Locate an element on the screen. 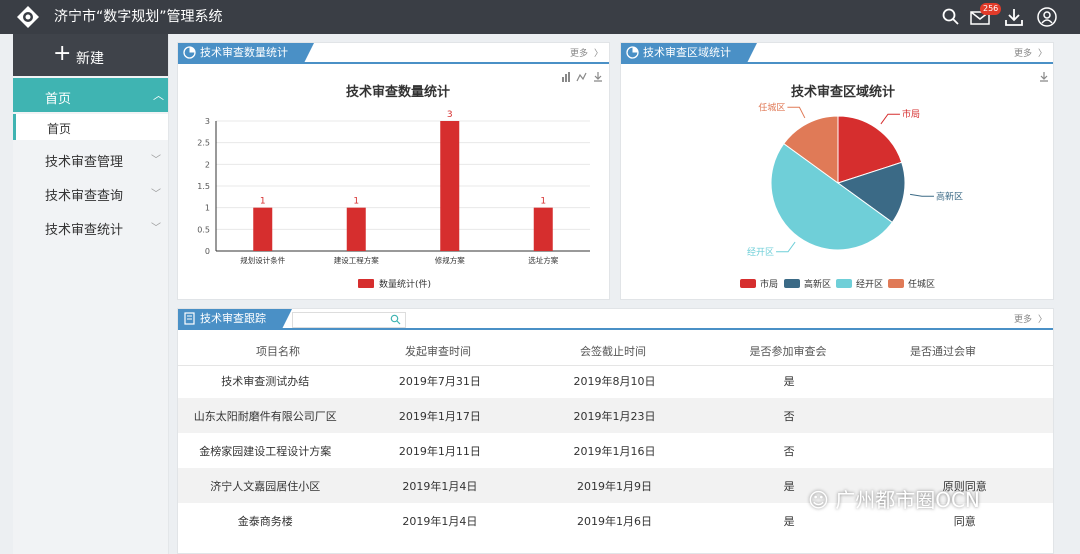 Image resolution: width=1080 pixels, height=554 pixels. chart-toolbox is located at coordinates (582, 77).